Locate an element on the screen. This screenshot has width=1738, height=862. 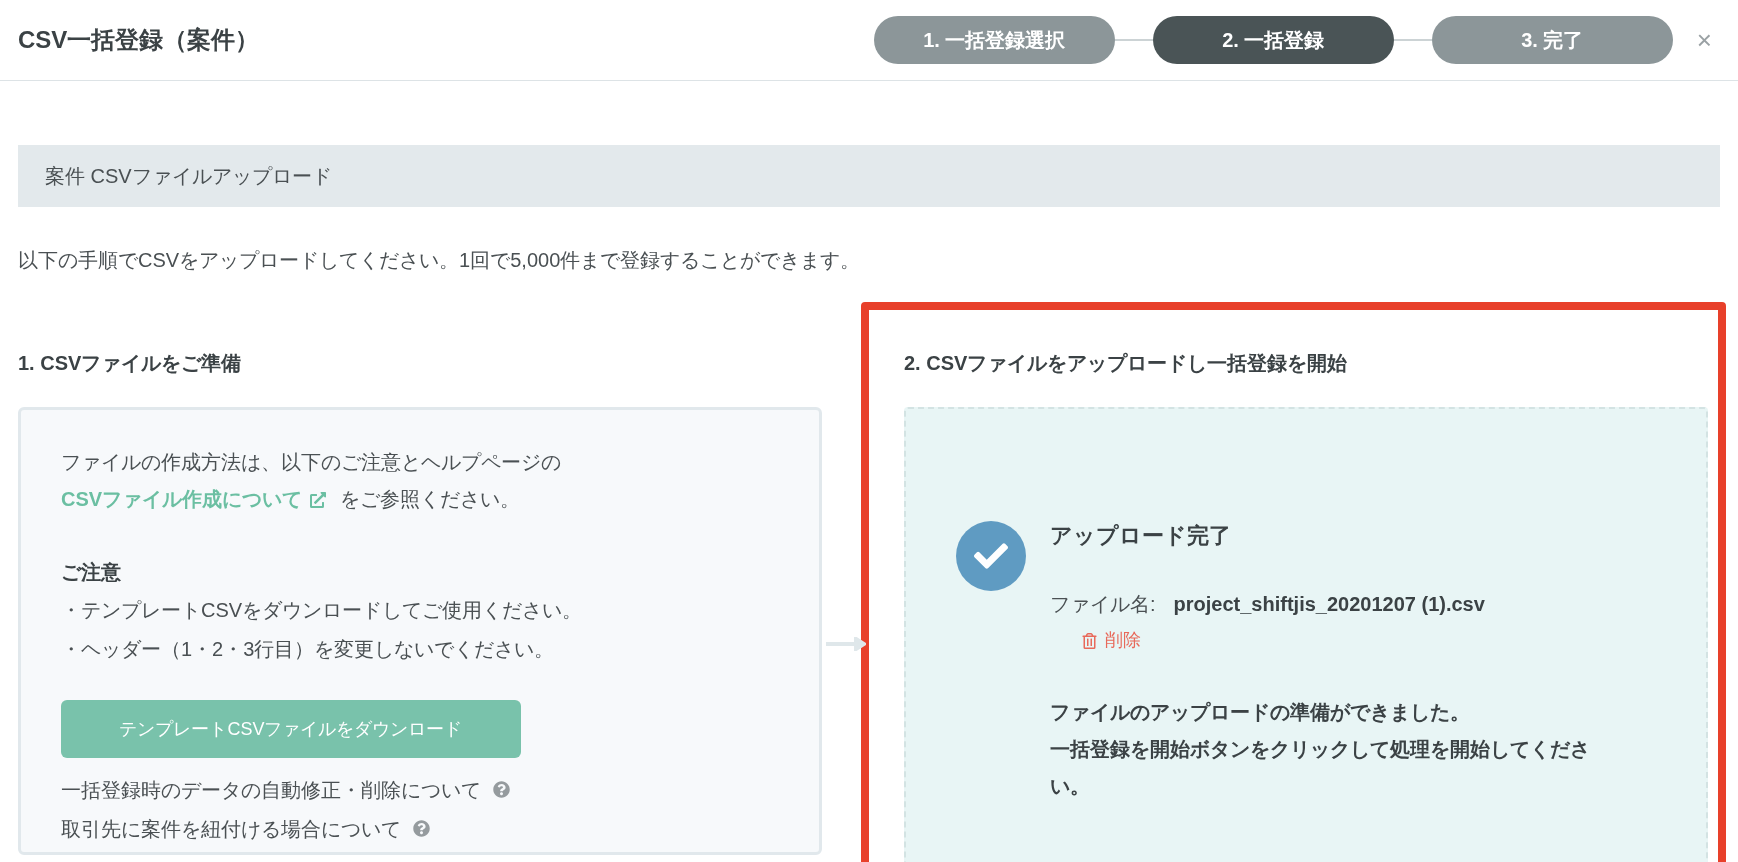
dialog-title: CSV一括登録（案件） is located at coordinates (139, 40).